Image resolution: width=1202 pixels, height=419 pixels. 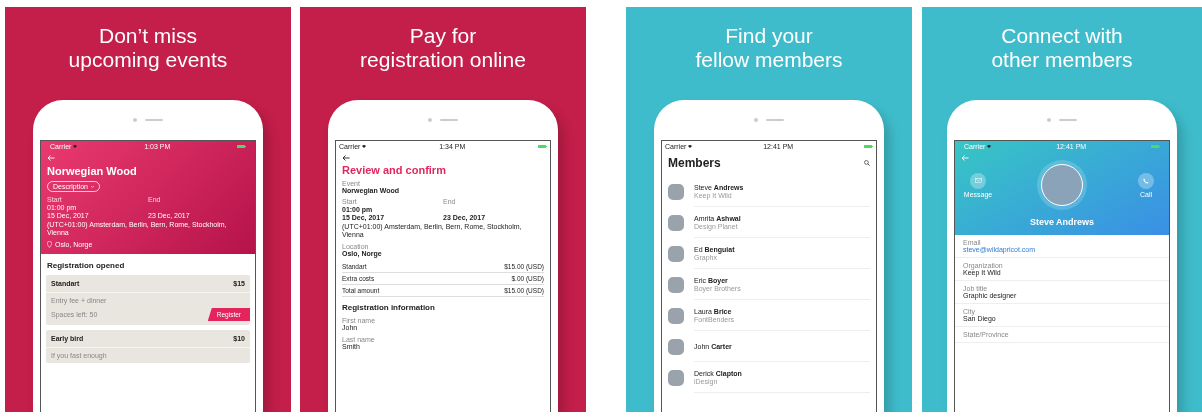 I want to click on section-title: Registration information, so click(x=389, y=308).